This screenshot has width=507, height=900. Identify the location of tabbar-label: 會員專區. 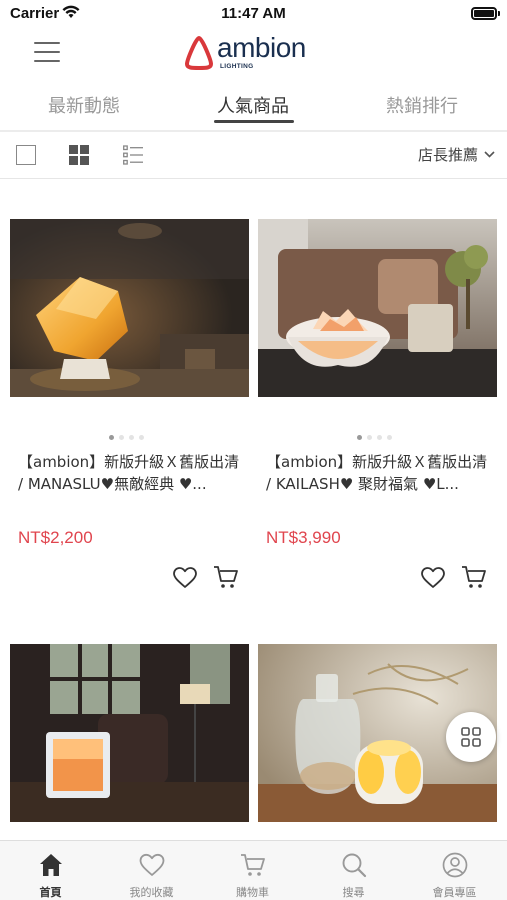
(454, 892).